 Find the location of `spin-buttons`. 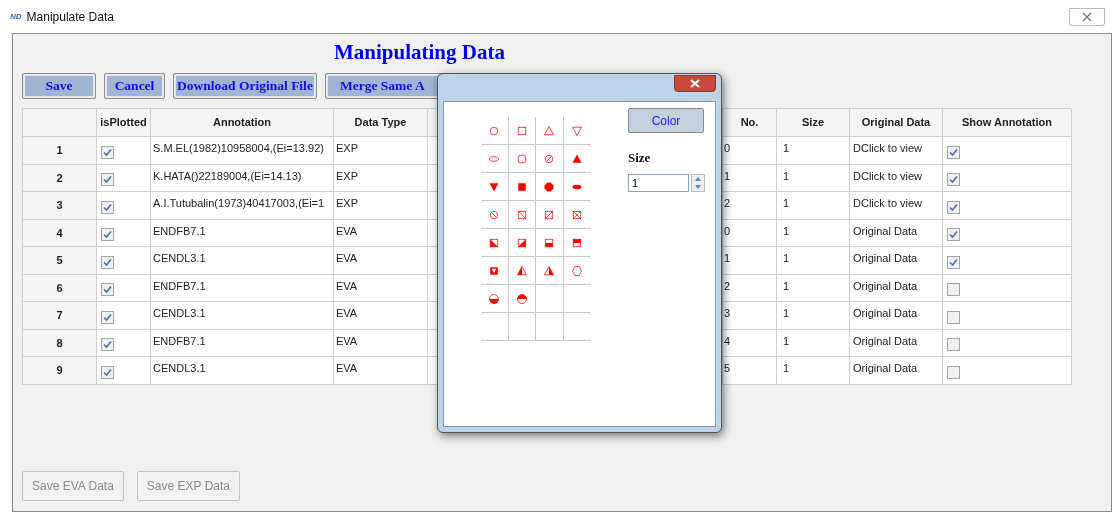

spin-buttons is located at coordinates (698, 182).